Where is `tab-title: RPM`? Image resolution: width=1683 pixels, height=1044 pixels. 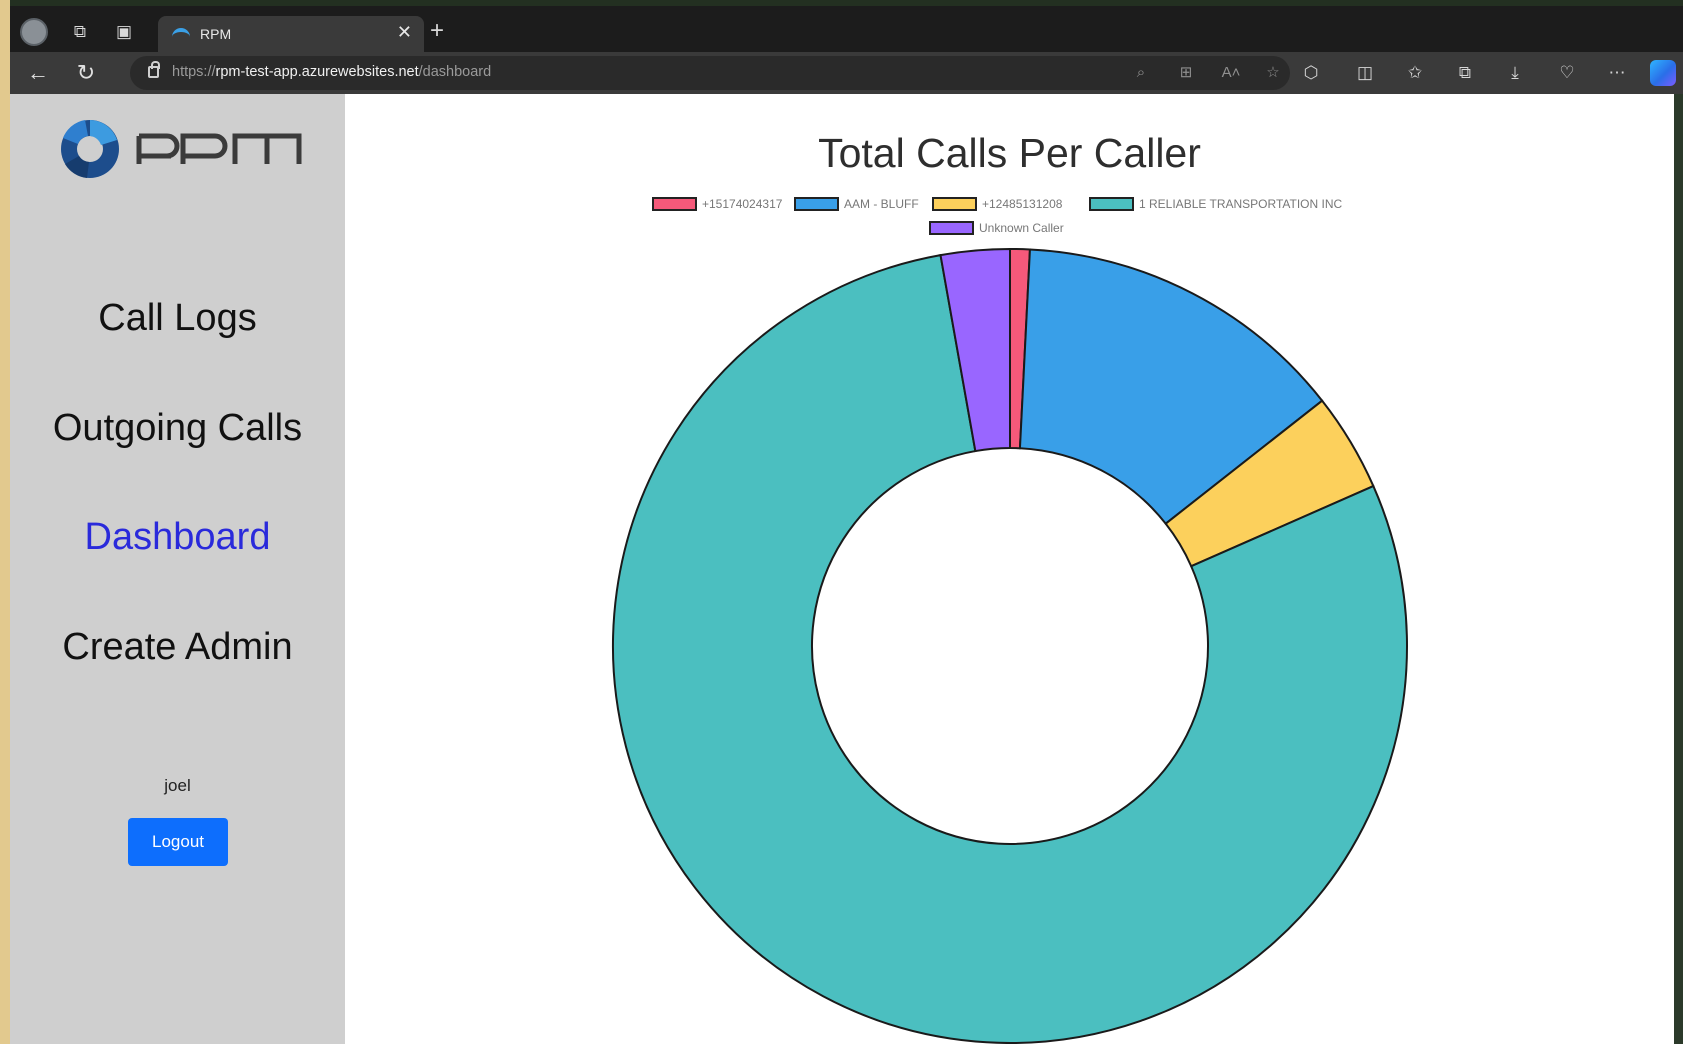
tab-title: RPM is located at coordinates (216, 34).